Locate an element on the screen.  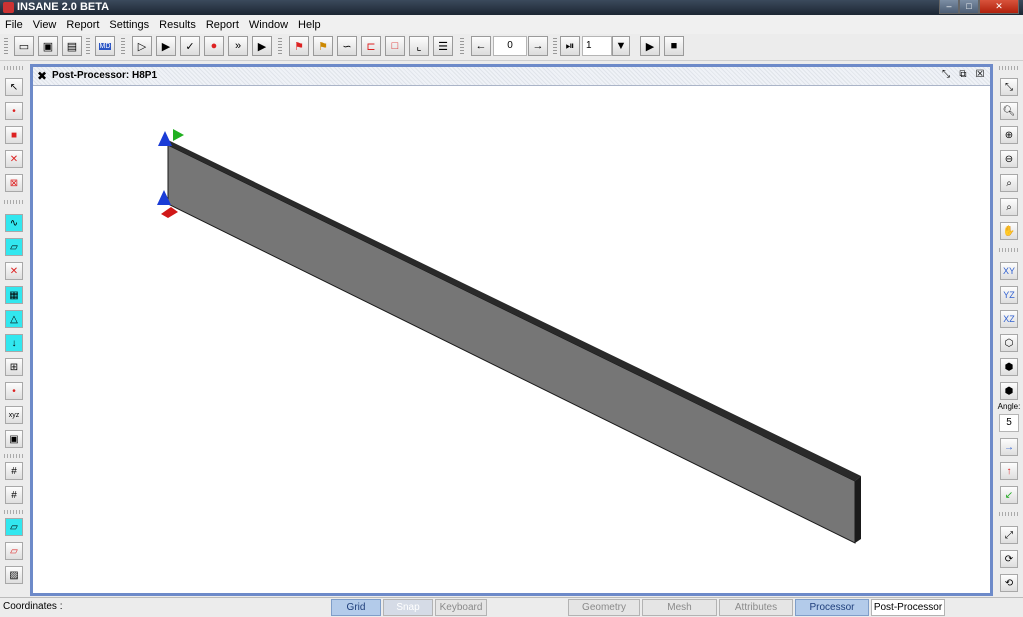
load-icon: ↓ is located at coordinates (14, 343).